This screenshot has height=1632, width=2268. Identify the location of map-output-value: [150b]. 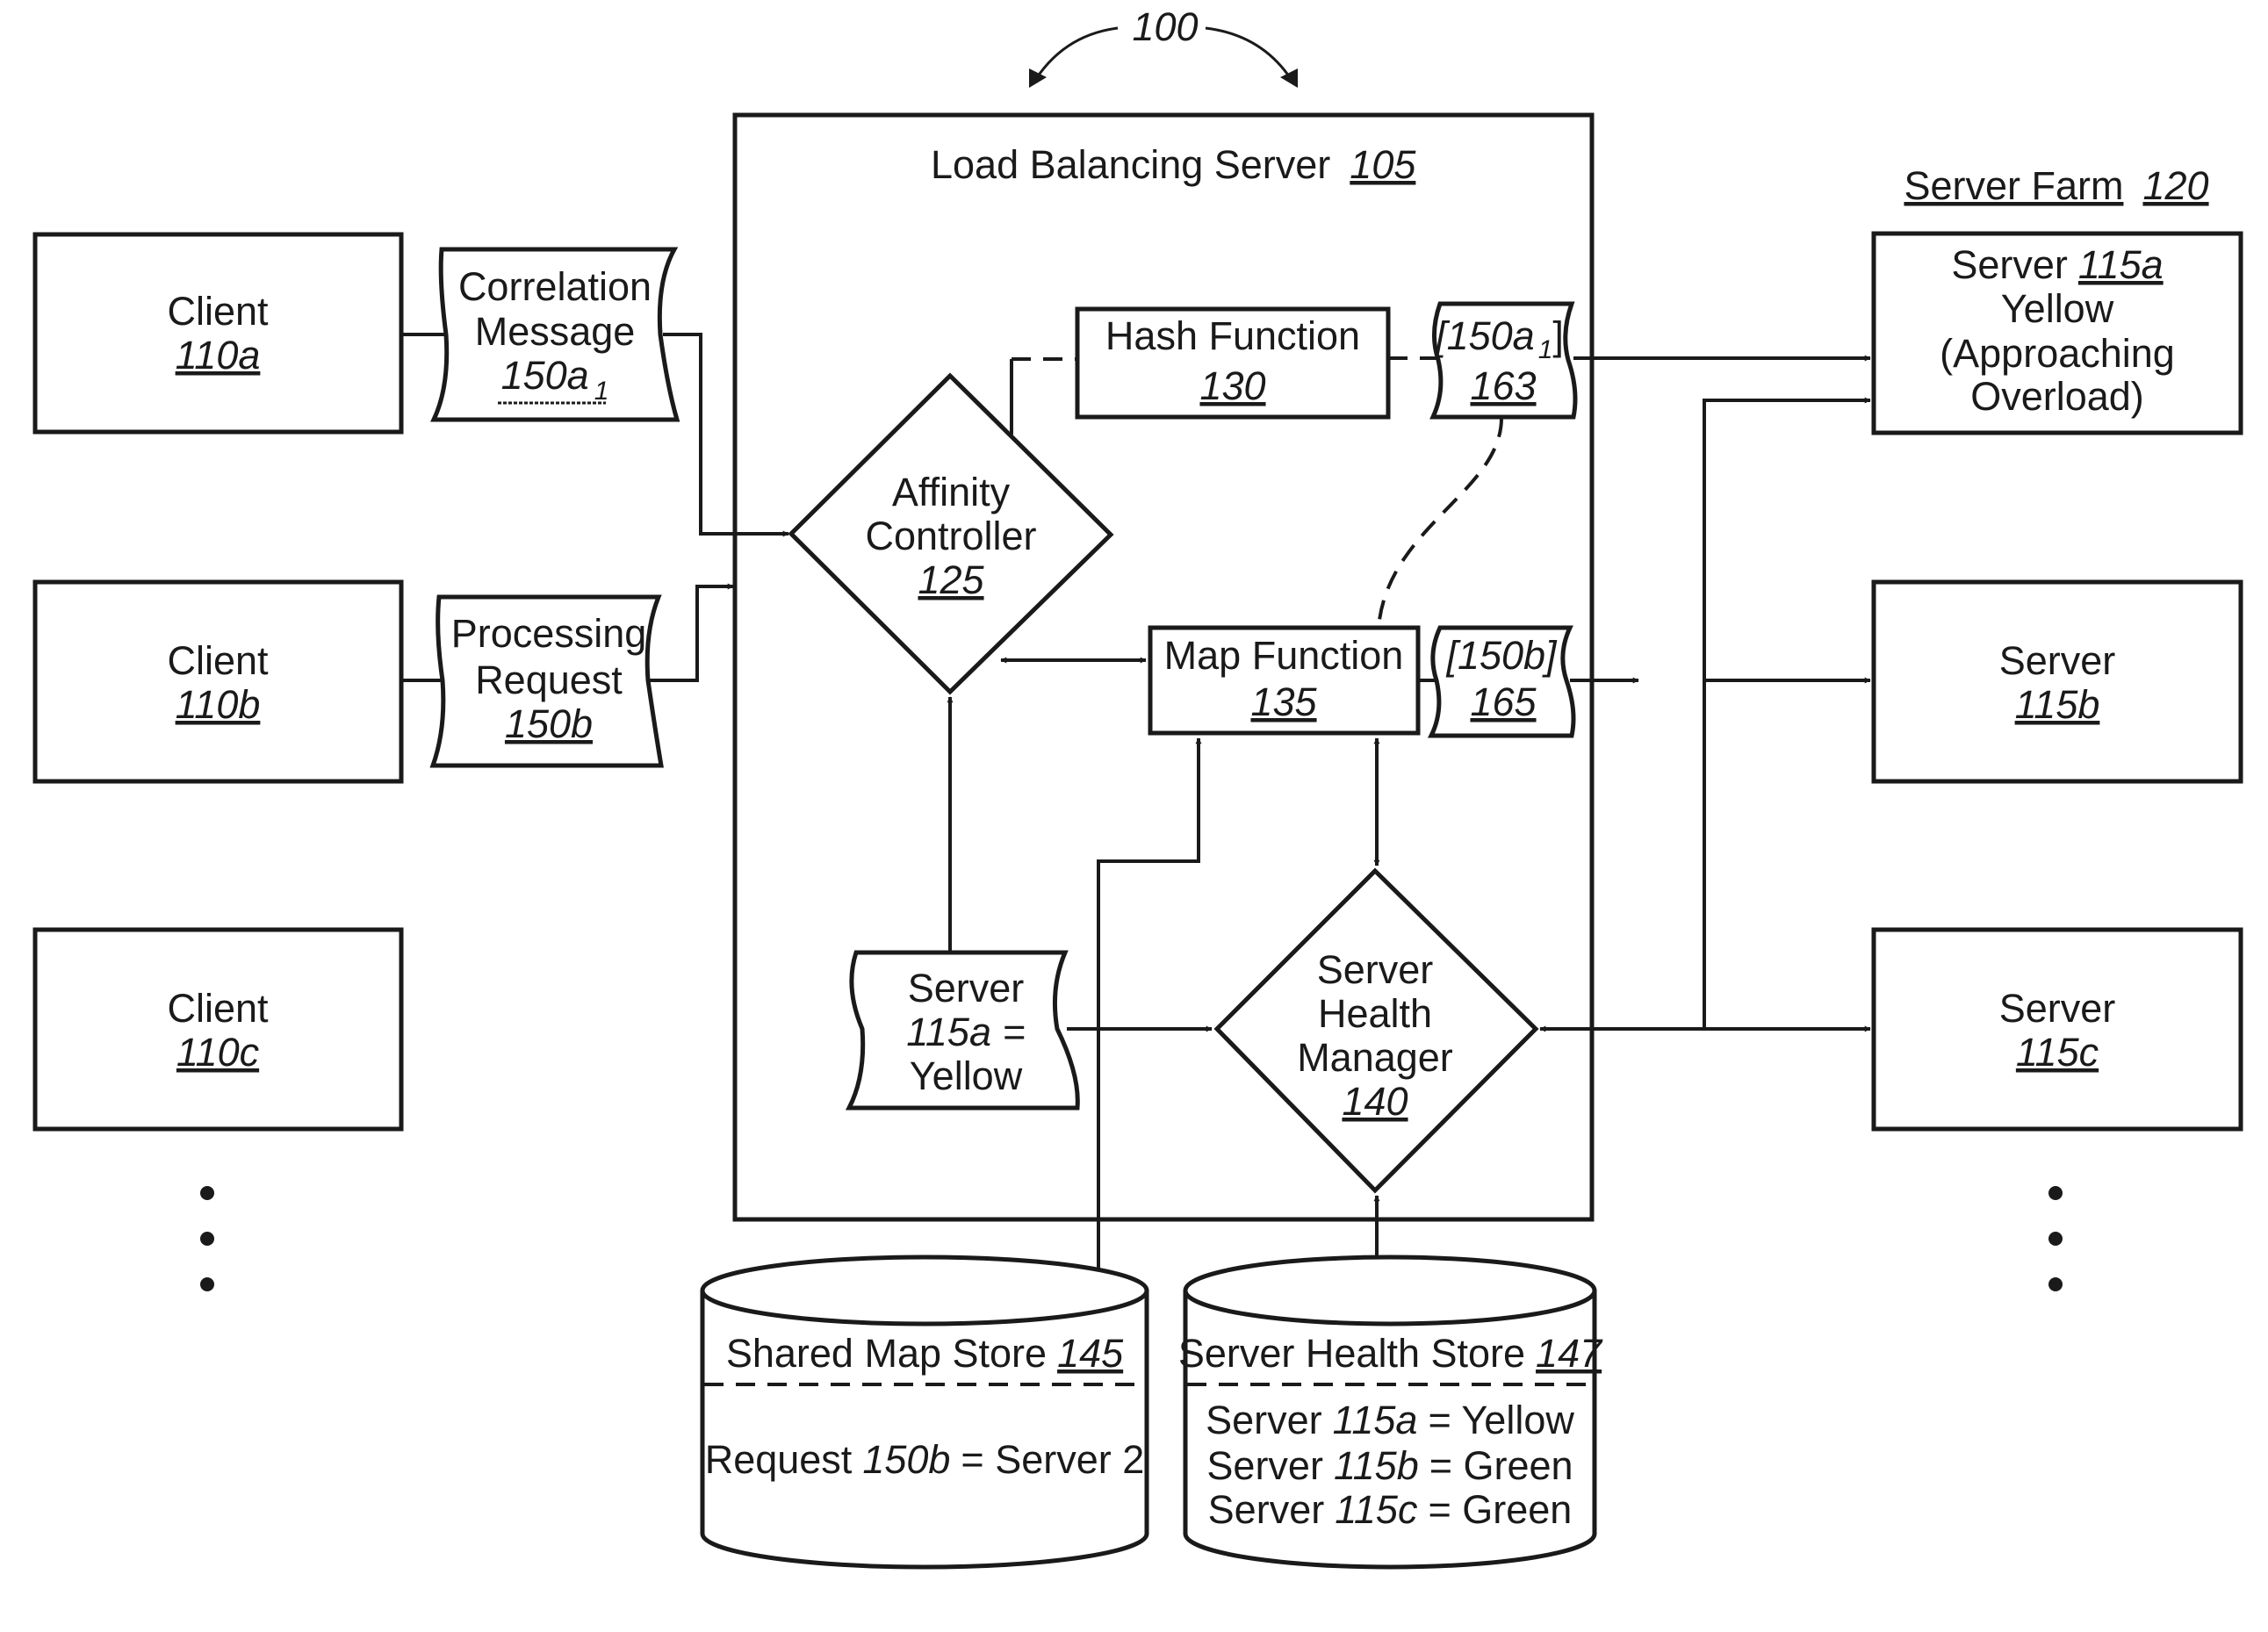
(1501, 656).